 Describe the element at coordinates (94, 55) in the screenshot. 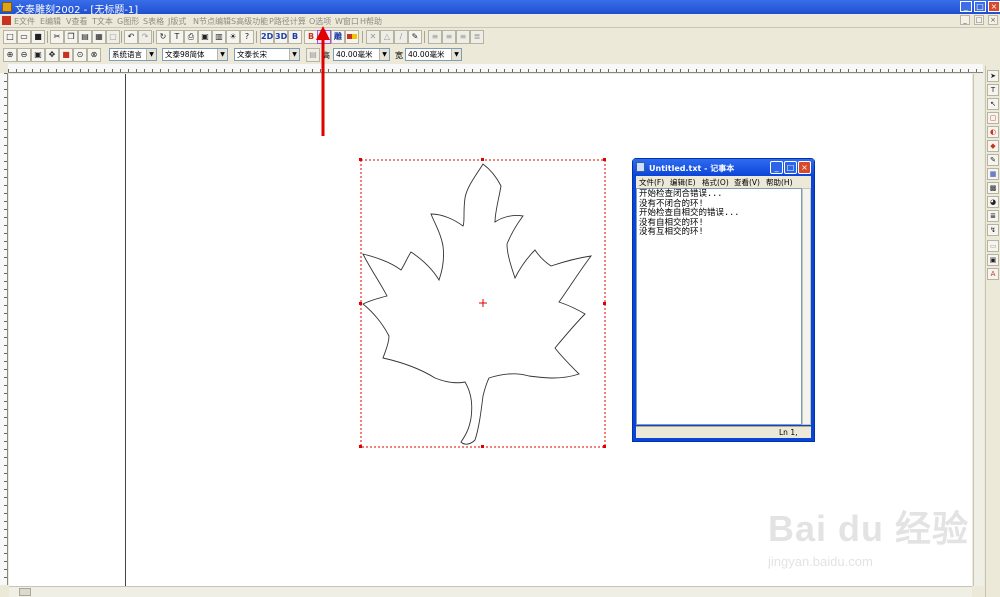

I see `zoom-all-icon: ⊗` at that location.